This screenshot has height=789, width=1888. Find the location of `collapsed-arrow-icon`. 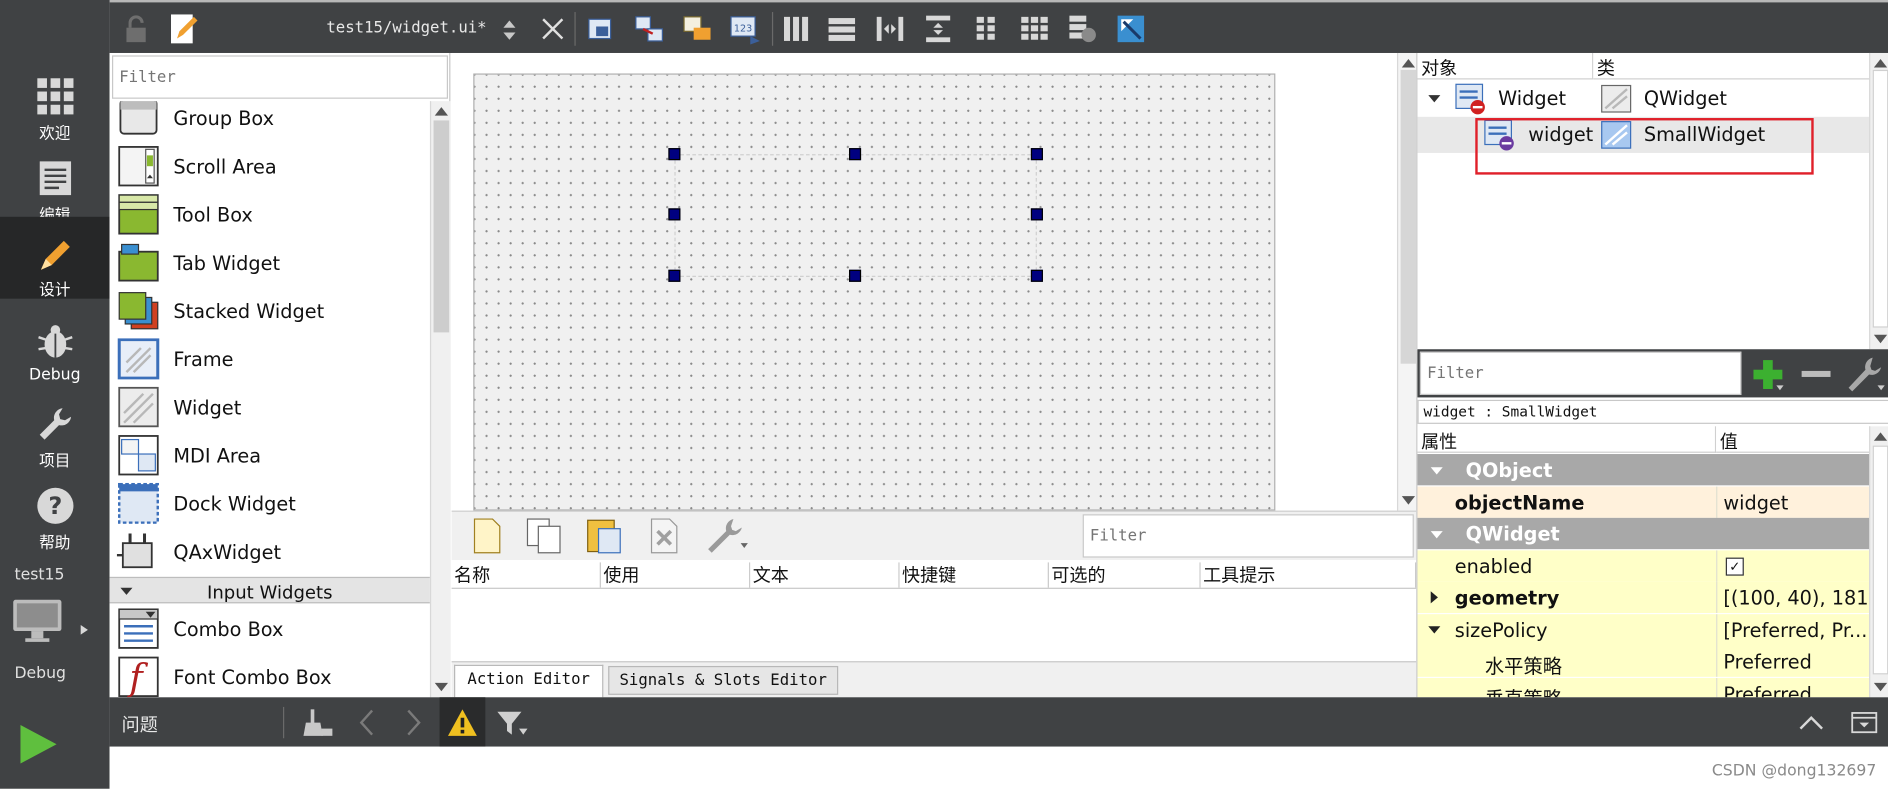

collapsed-arrow-icon is located at coordinates (1434, 597).